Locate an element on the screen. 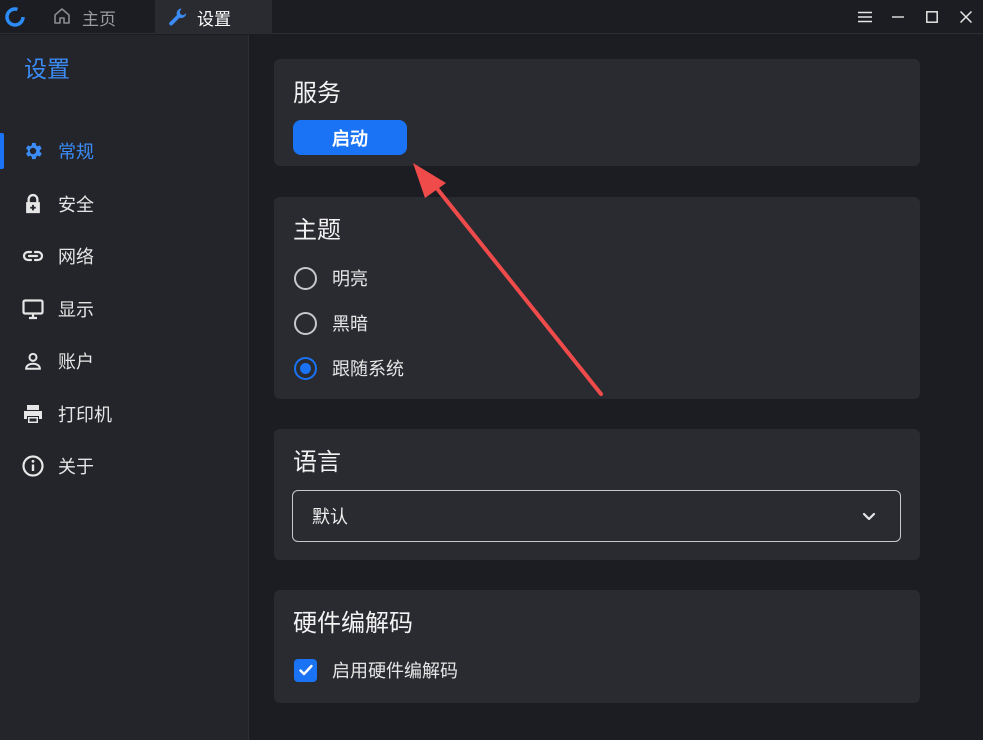 The height and width of the screenshot is (740, 983). service-card: 服务 启动 is located at coordinates (597, 112).